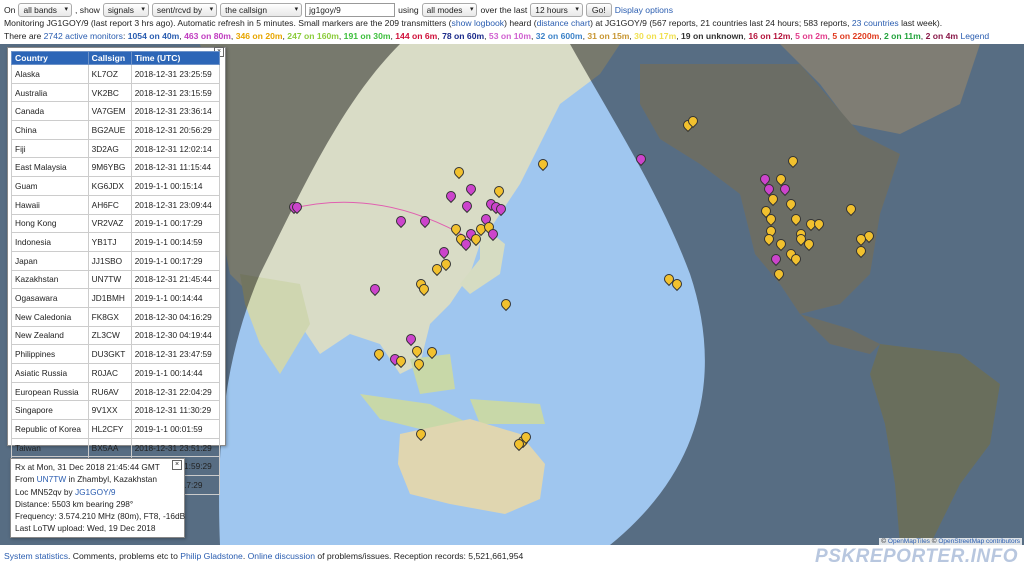 This screenshot has height=568, width=1024. What do you see at coordinates (109, 410) in the screenshot?
I see `cell-callsign: 9V1XX` at bounding box center [109, 410].